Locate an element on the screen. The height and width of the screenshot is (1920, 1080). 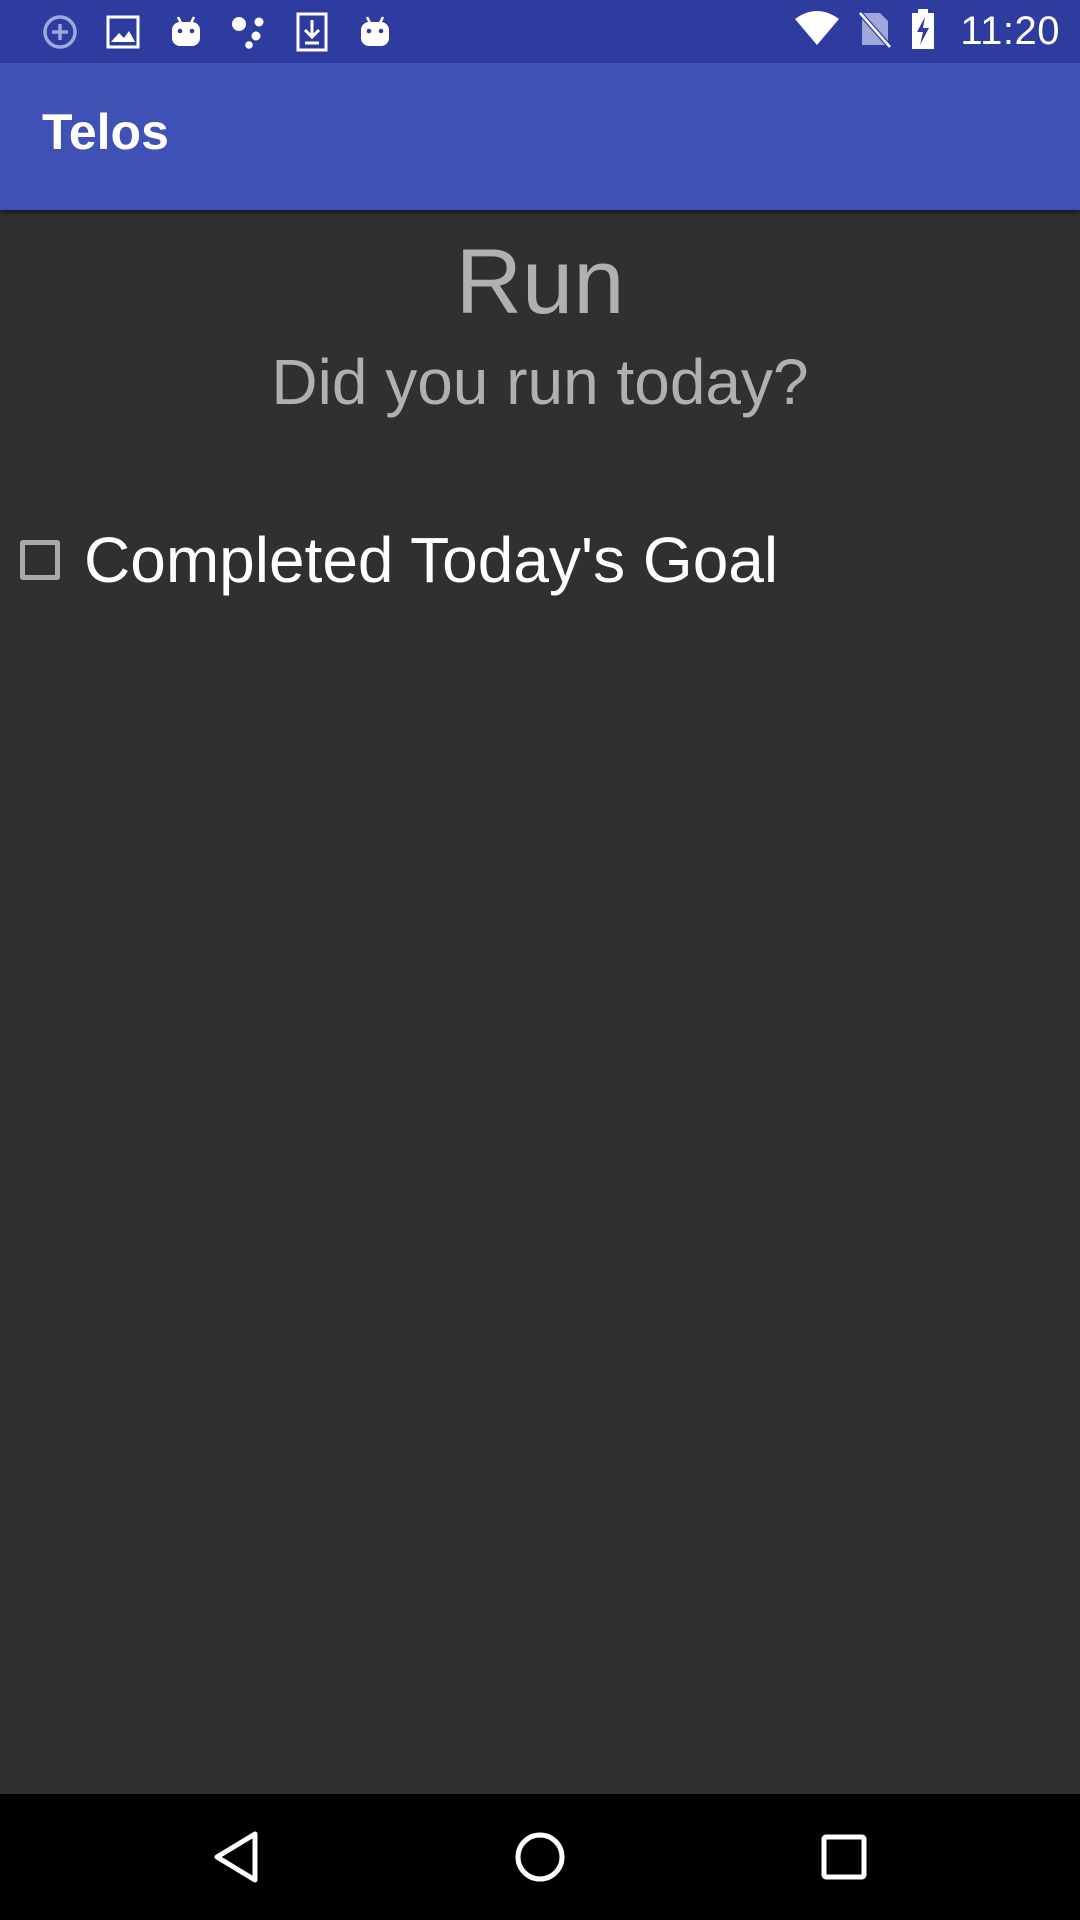
goal-checkbox-label: Completed Today's Goal is located at coordinates (431, 560).